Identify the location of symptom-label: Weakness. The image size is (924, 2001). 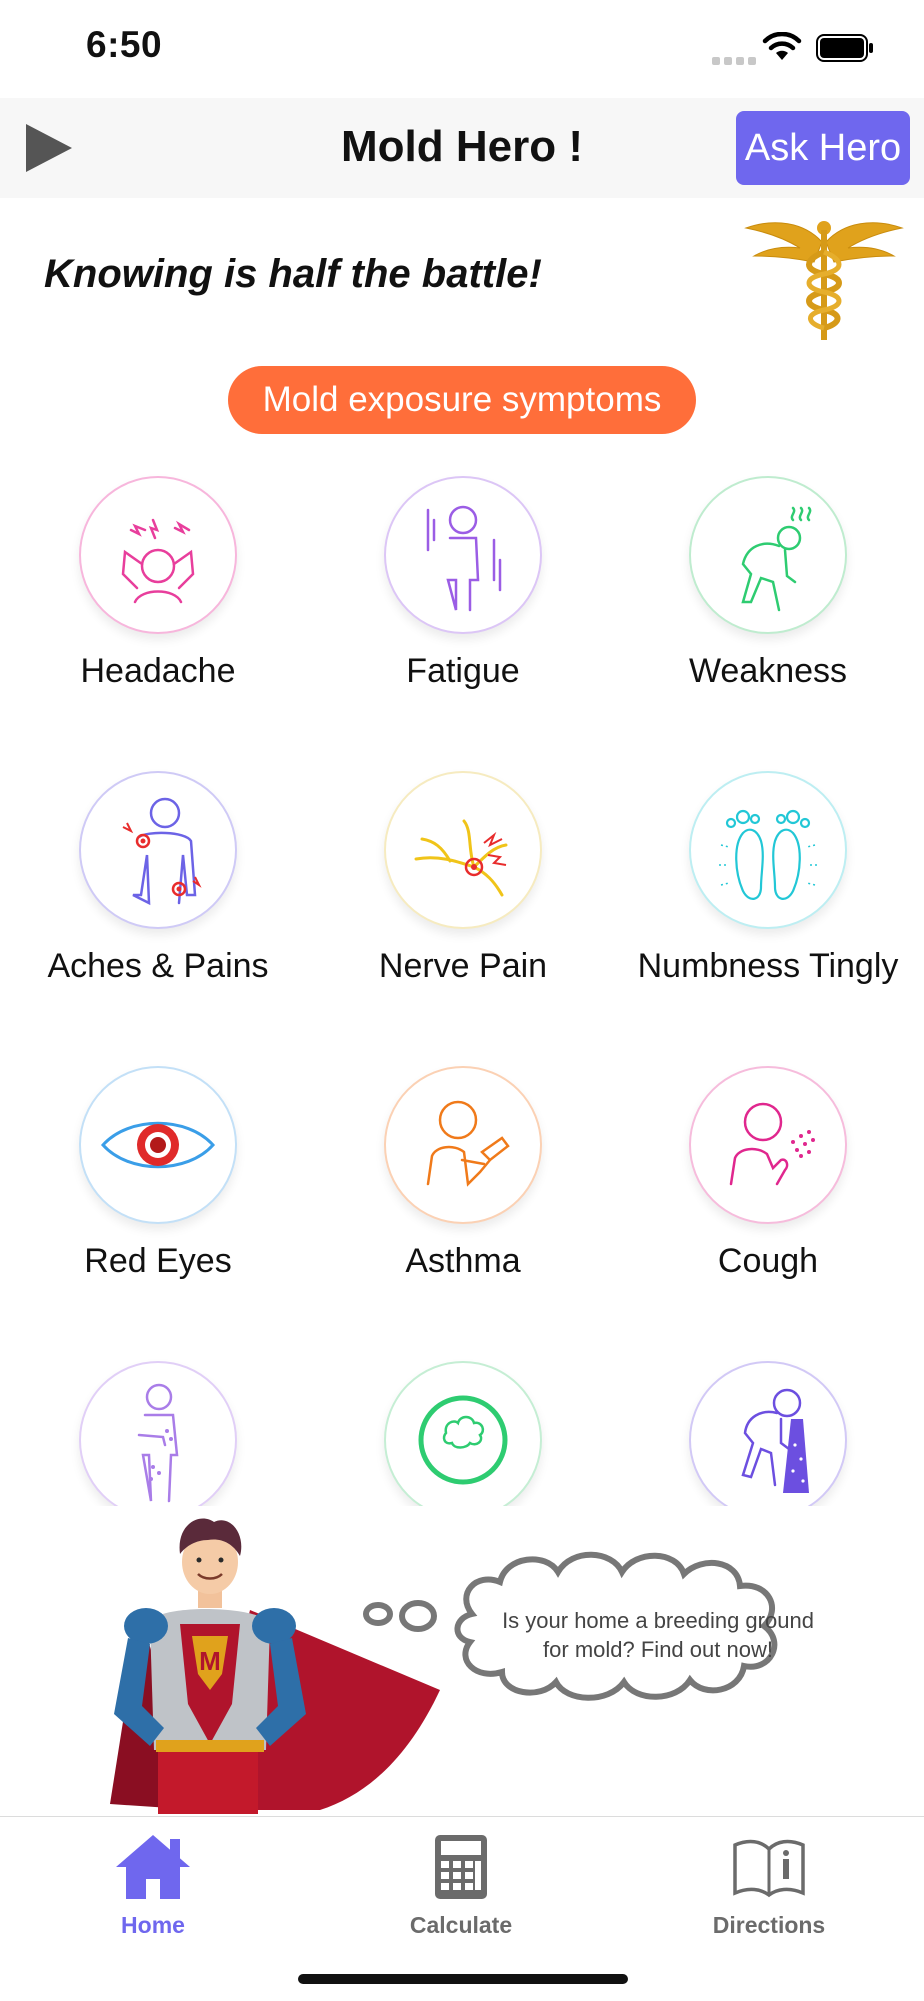
(768, 671).